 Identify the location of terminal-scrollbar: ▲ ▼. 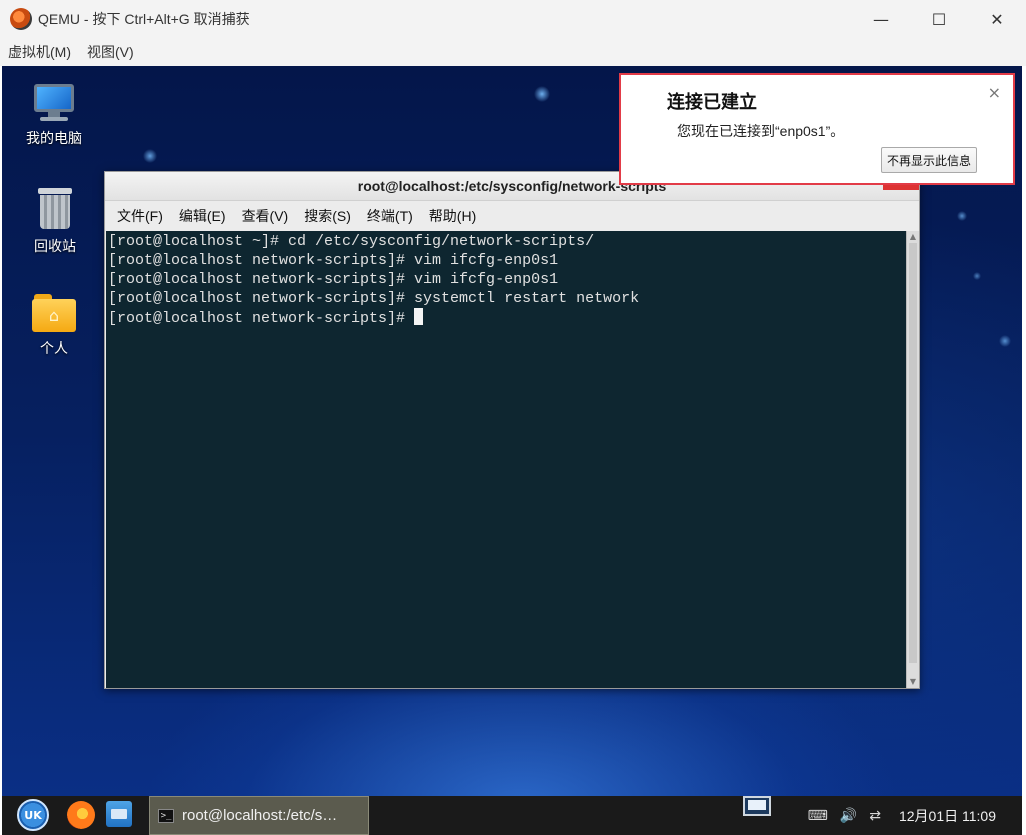
(912, 459).